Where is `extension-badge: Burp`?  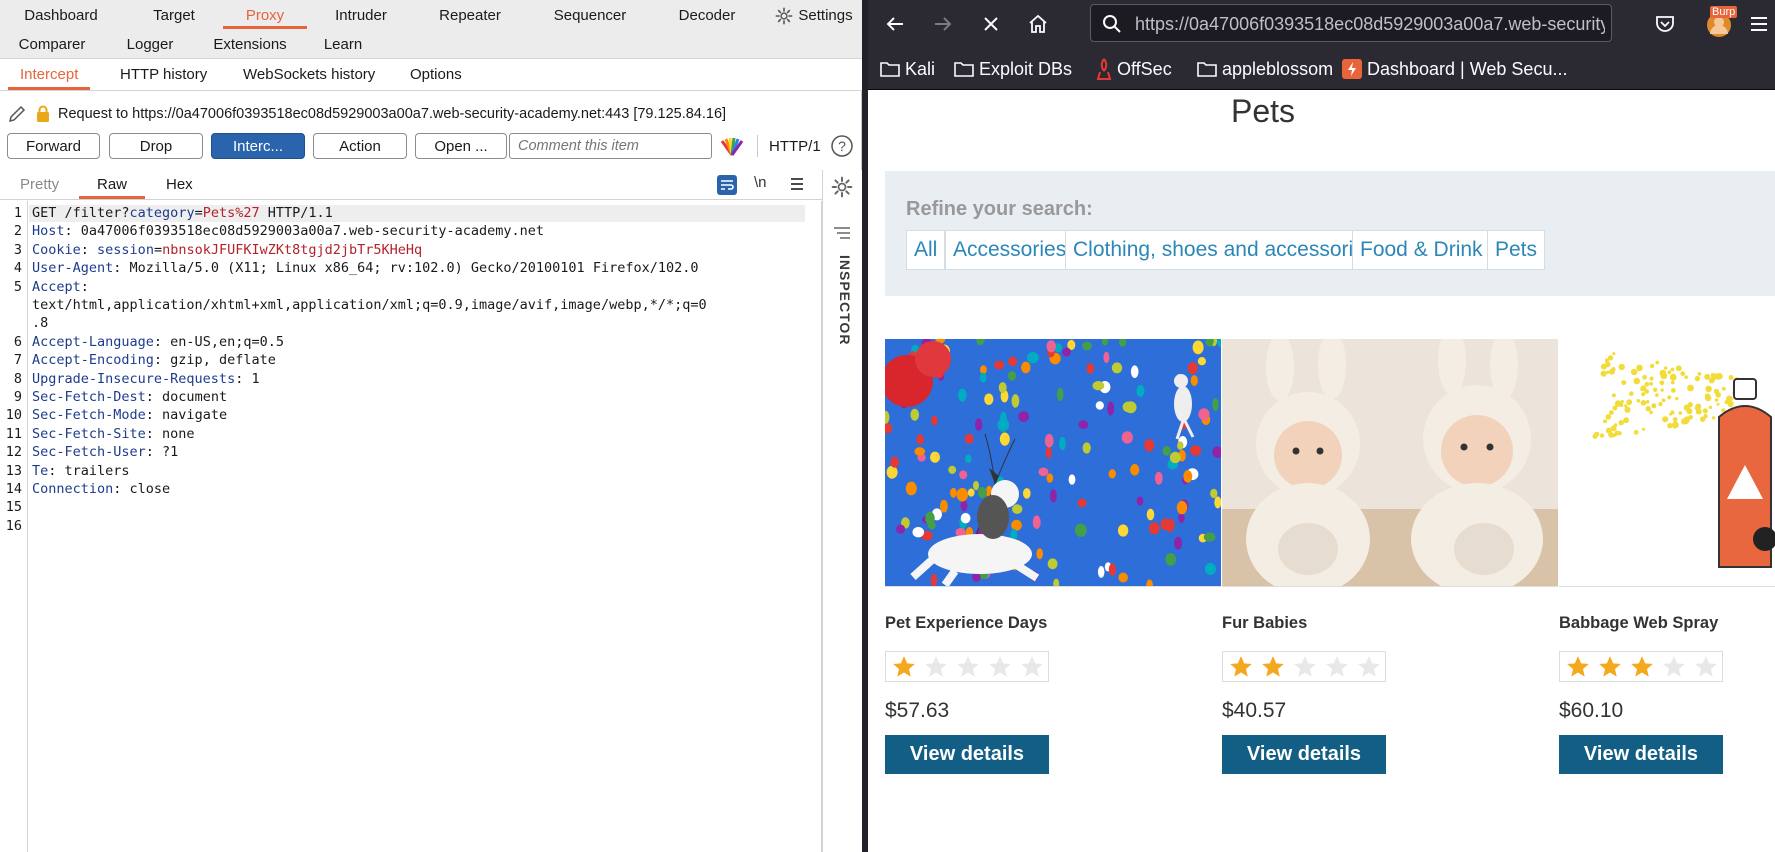 extension-badge: Burp is located at coordinates (1724, 12).